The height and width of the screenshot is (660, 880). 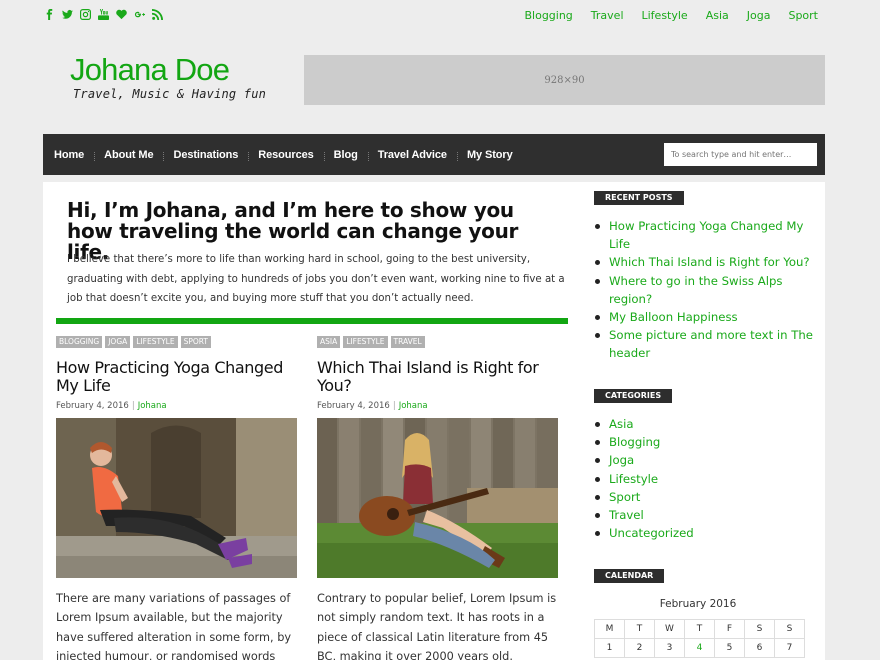 I want to click on nav-item-travel-advice: Travel Advice, so click(x=412, y=155).